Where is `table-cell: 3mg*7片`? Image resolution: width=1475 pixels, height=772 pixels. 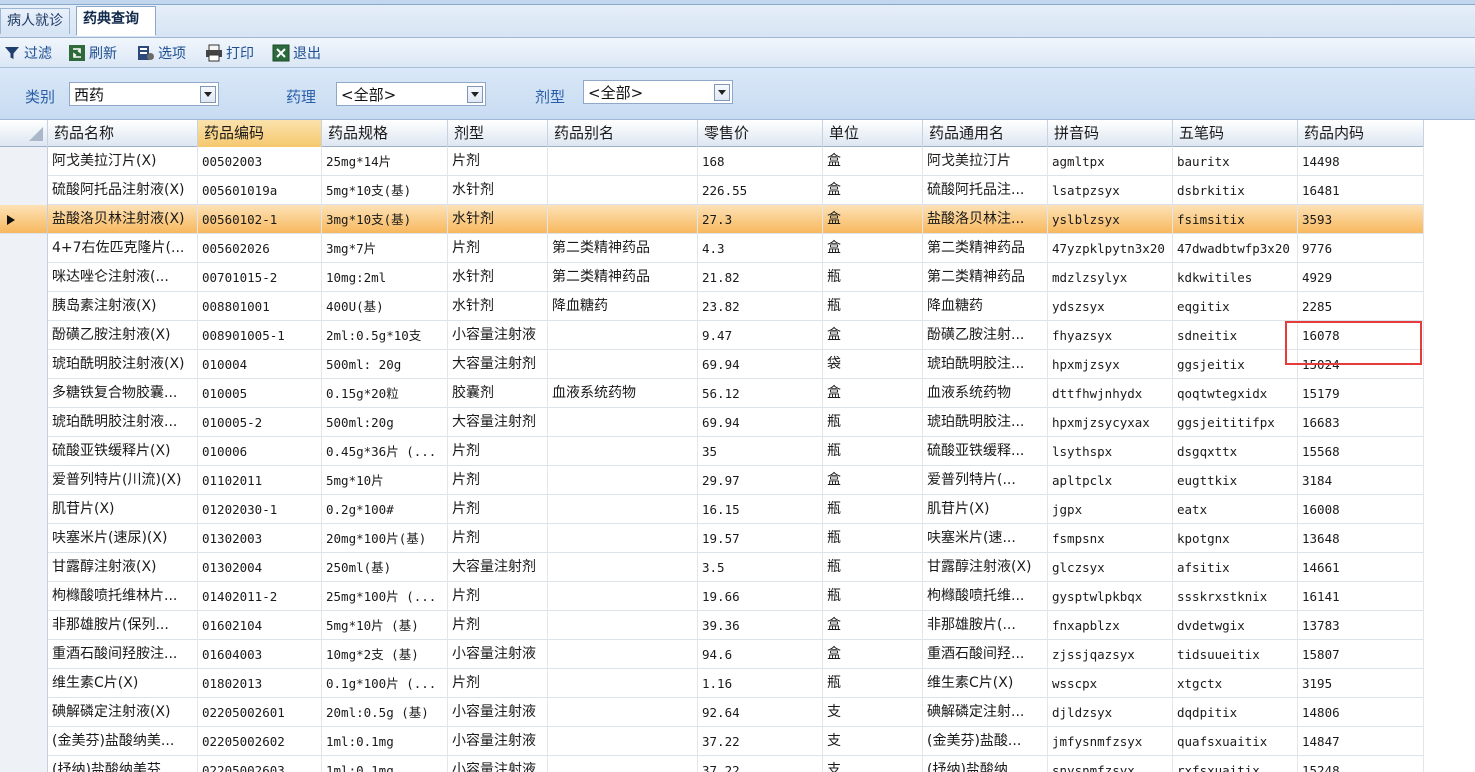 table-cell: 3mg*7片 is located at coordinates (385, 248).